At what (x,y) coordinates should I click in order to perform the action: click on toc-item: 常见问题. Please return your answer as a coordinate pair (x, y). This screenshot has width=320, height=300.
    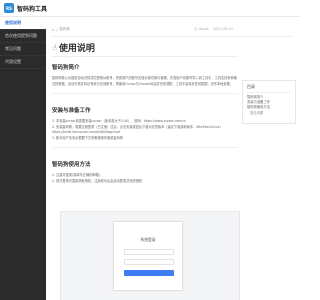
    Looking at the image, I should click on (269, 113).